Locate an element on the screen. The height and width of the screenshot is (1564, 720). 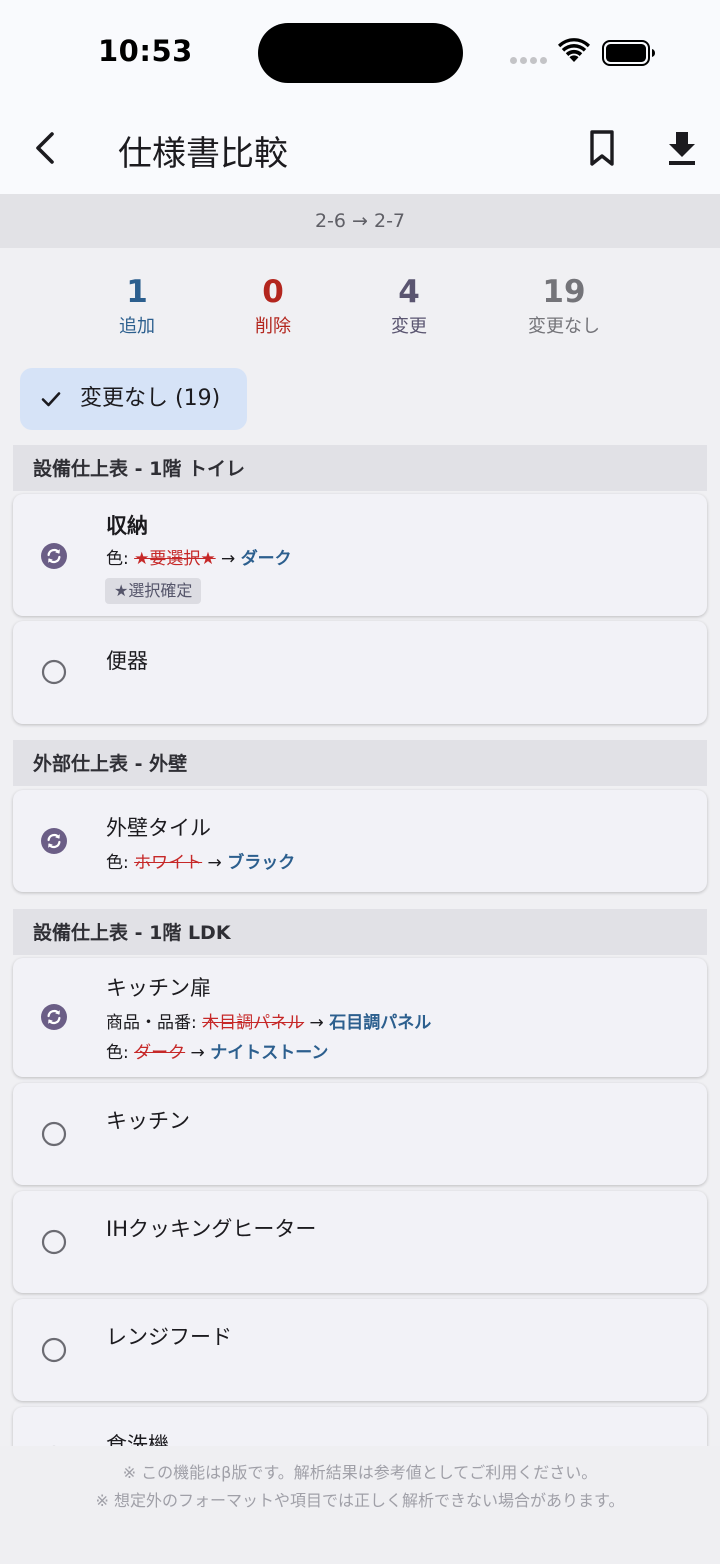
dynamic-island is located at coordinates (360, 53).